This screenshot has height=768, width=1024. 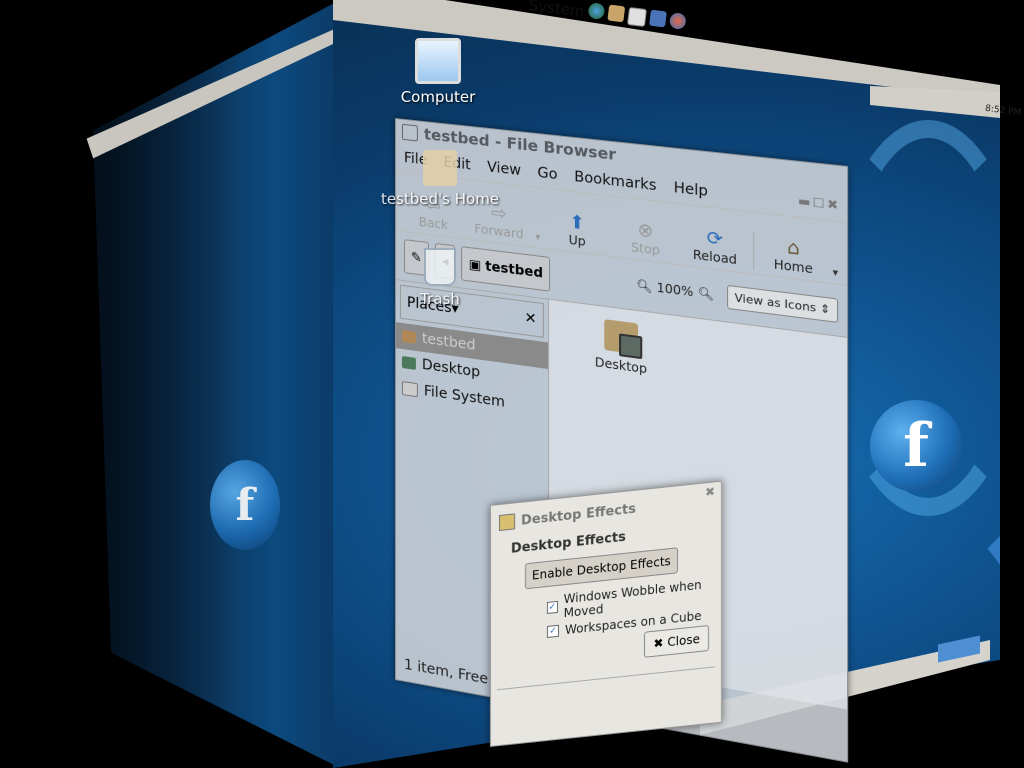 What do you see at coordinates (706, 293) in the screenshot?
I see `zoom-in-icon: 🔍︎` at bounding box center [706, 293].